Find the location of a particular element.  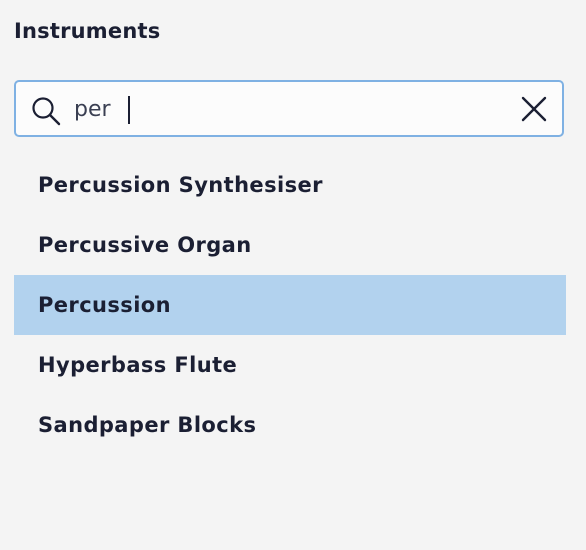

list-item: Percussion Synthesiser is located at coordinates (290, 185).